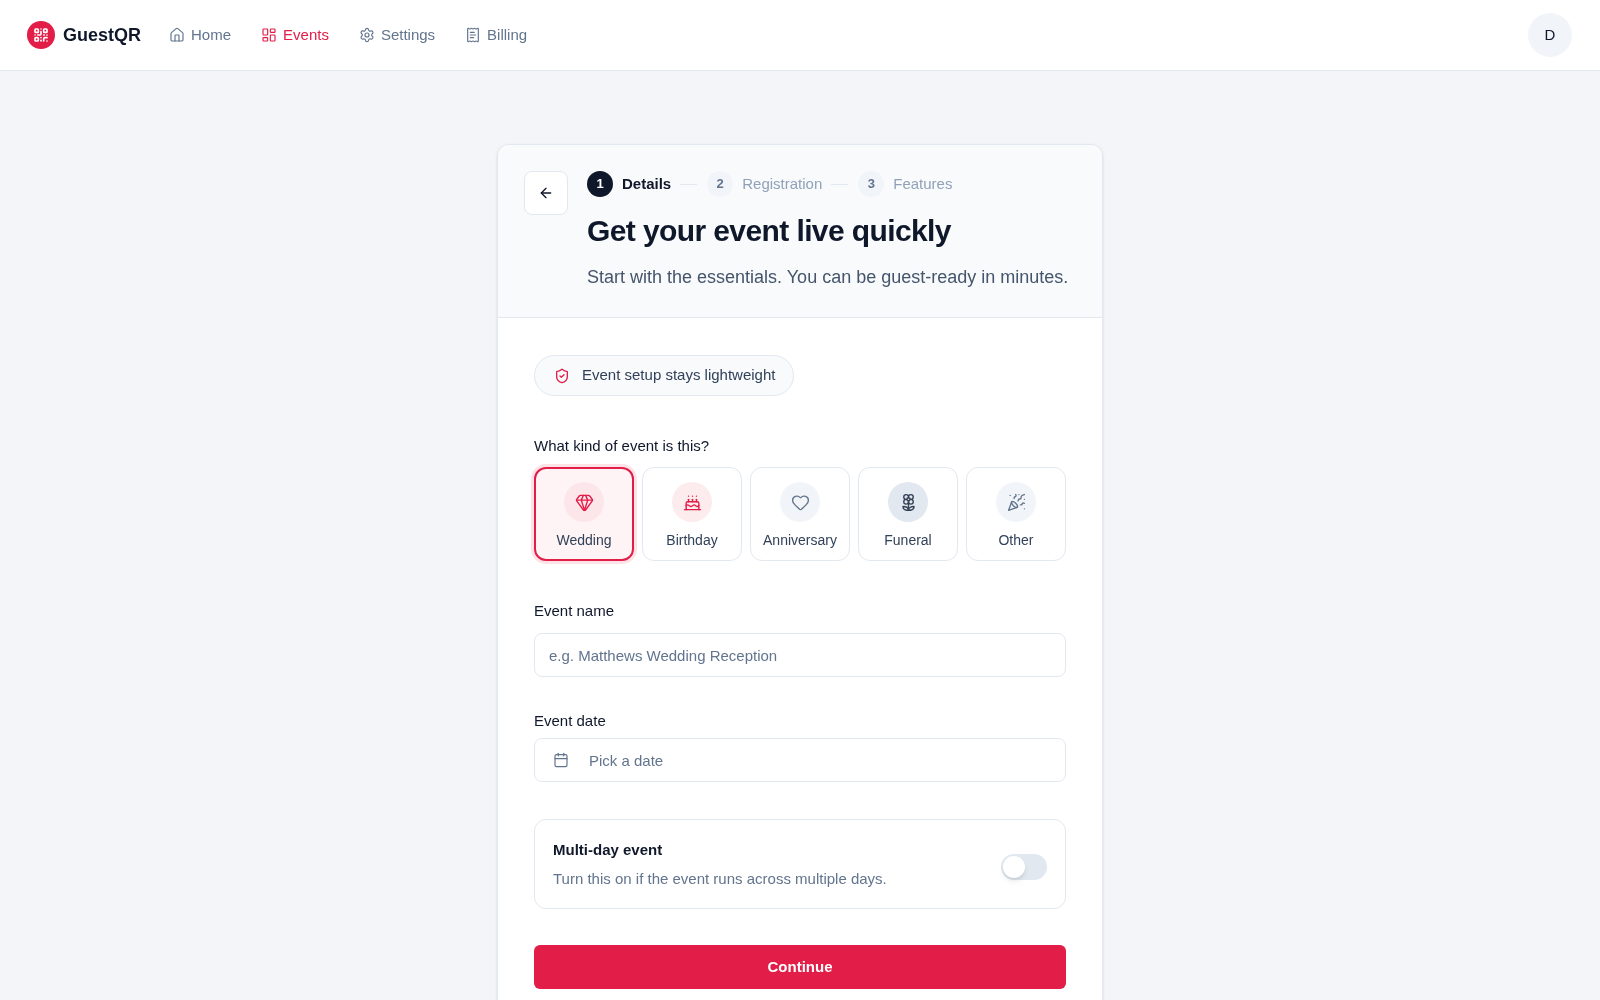 This screenshot has width=1600, height=1000. I want to click on page-subtitle: Start with the essentials. You can be guest-ready in minutes., so click(828, 277).